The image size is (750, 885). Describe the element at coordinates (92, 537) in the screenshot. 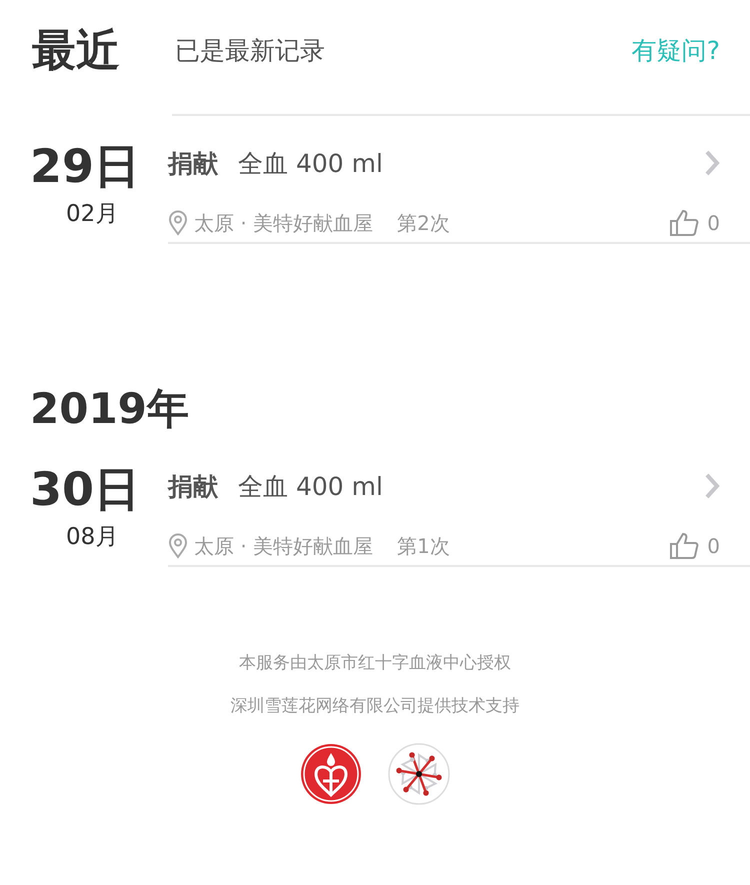

I see `date-month: 08月` at that location.